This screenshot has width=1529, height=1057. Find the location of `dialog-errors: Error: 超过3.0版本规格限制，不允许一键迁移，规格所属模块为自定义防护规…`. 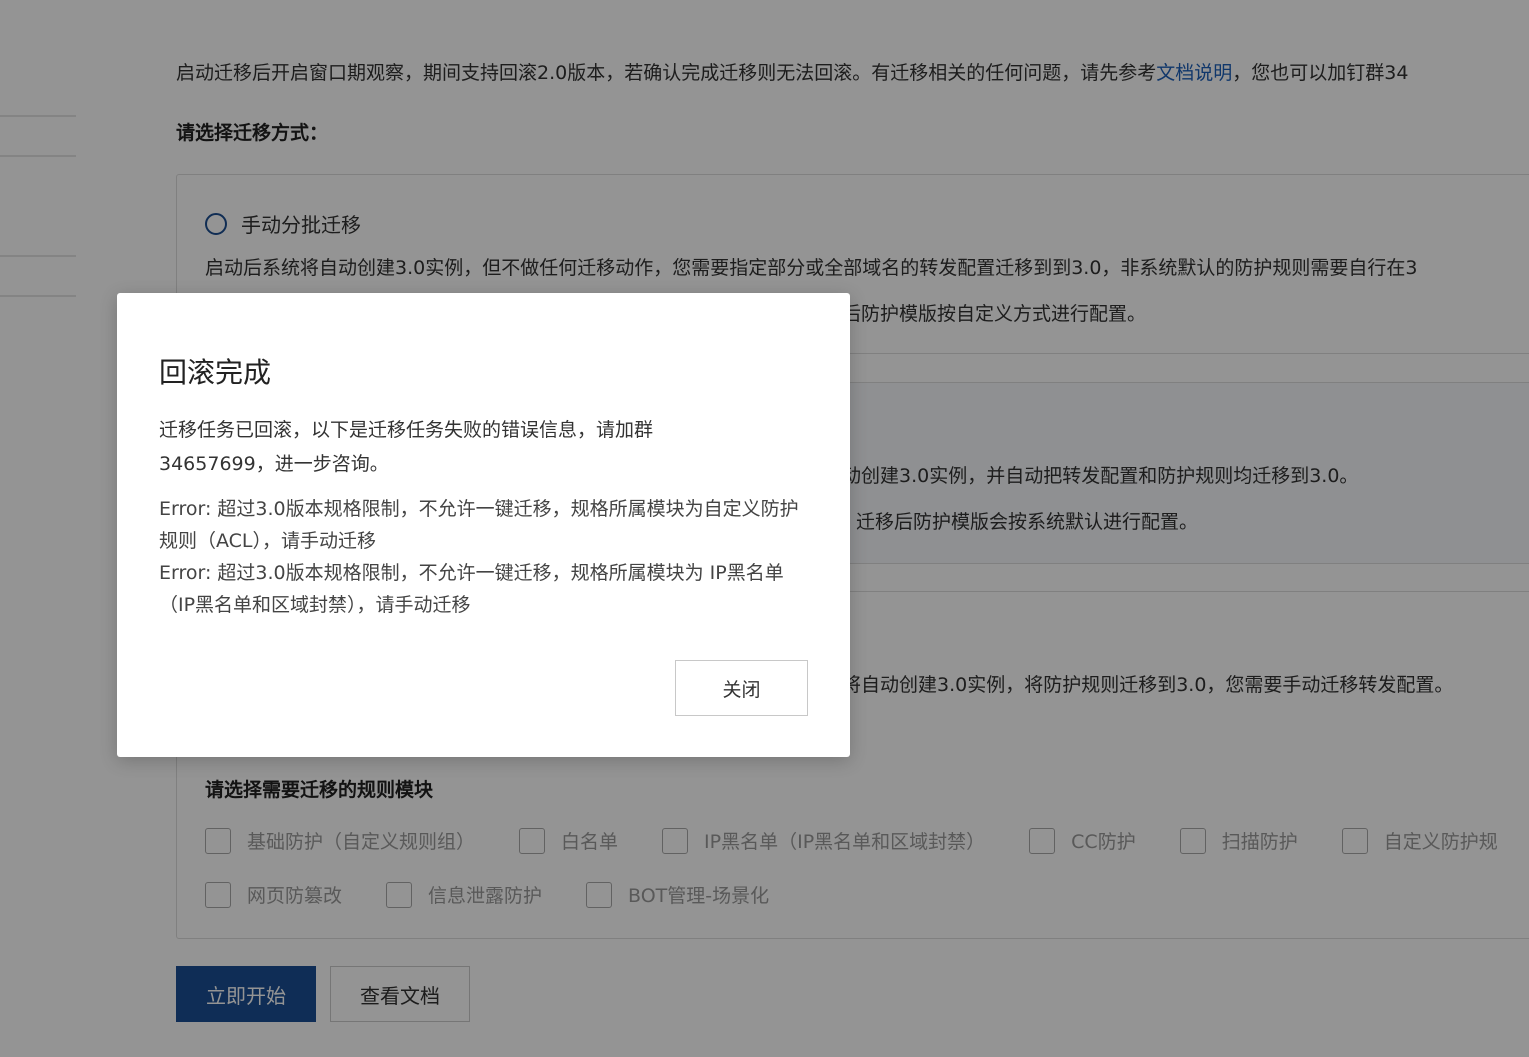

dialog-errors: Error: 超过3.0版本规格限制，不允许一键迁移，规格所属模块为自定义防护规… is located at coordinates (479, 557).